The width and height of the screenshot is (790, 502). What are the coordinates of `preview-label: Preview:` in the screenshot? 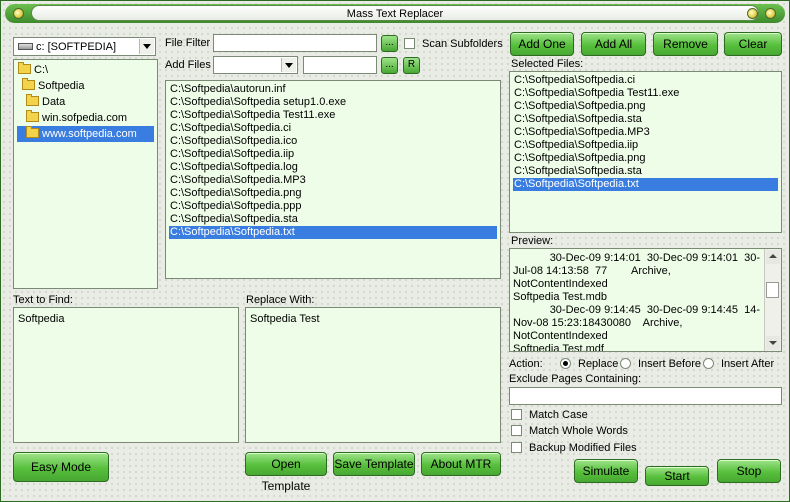 It's located at (532, 241).